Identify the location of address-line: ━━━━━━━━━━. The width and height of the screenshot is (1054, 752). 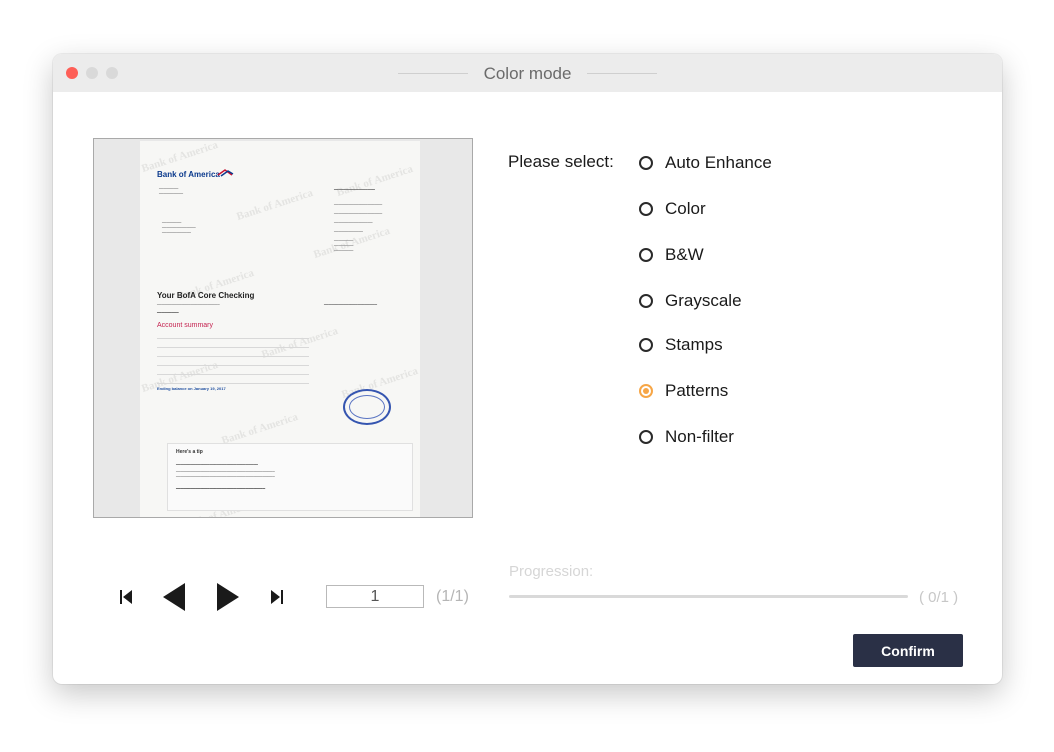
(171, 193).